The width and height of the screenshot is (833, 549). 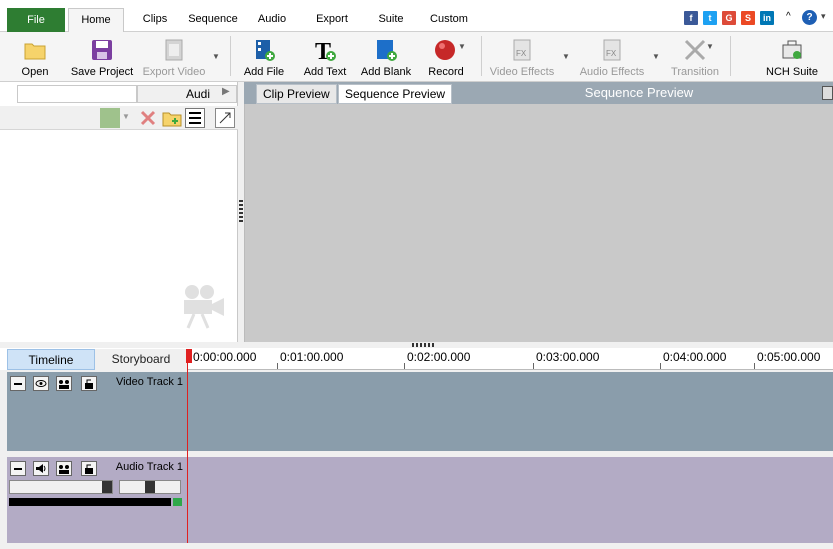 I want to click on audio-effects-button: FX Audio Effects, so click(x=612, y=57).